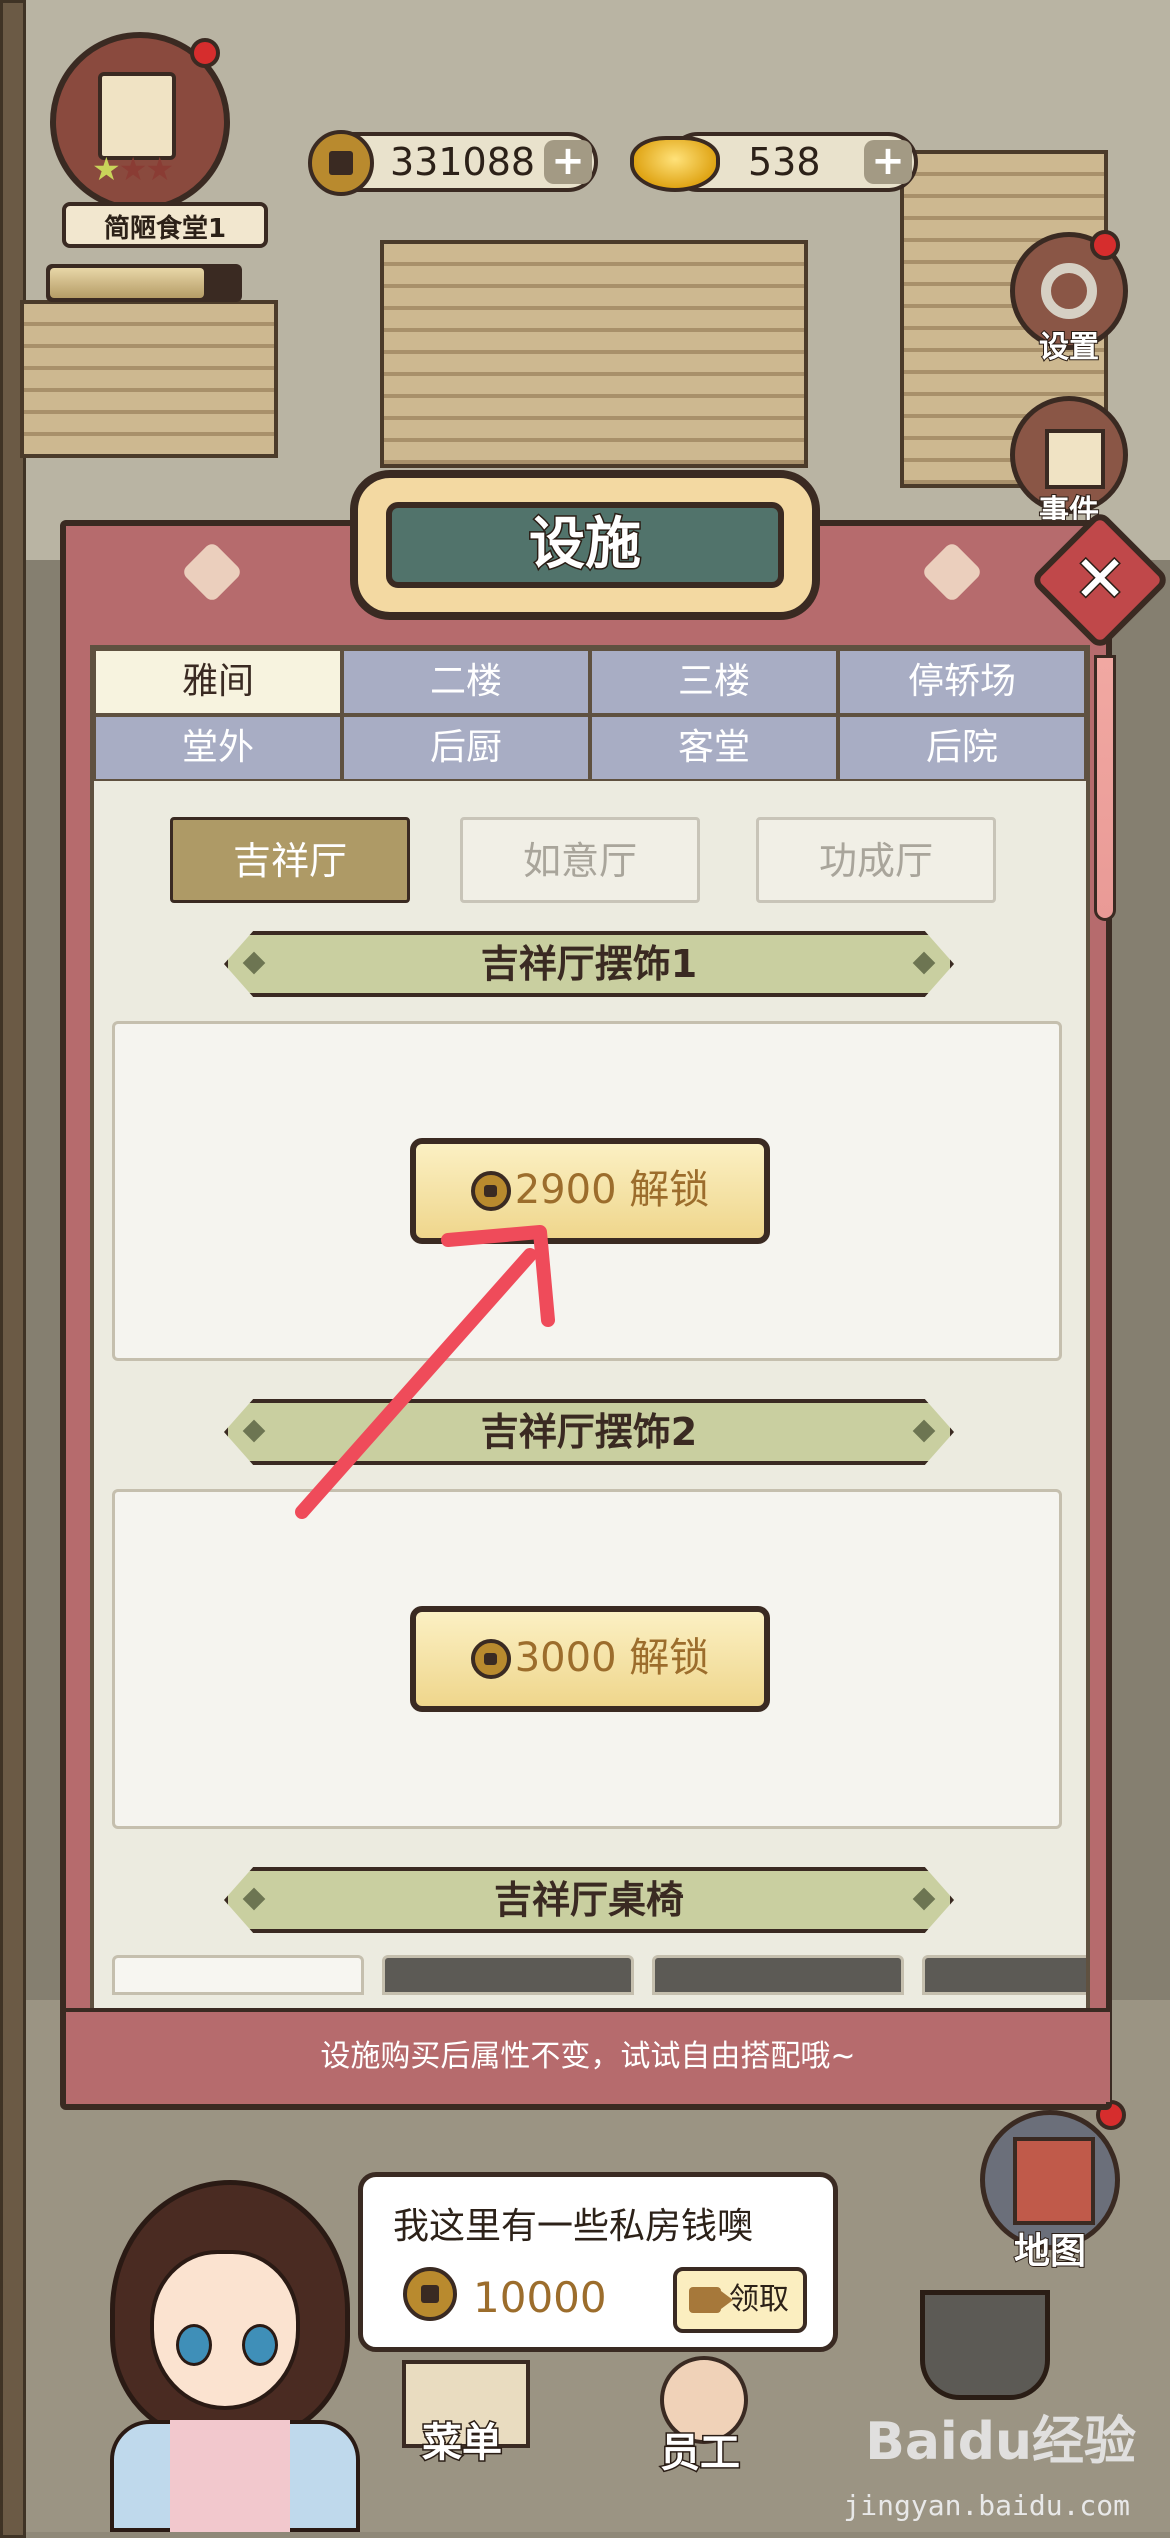 The image size is (1170, 2538). I want to click on add-coins-button: +, so click(568, 162).